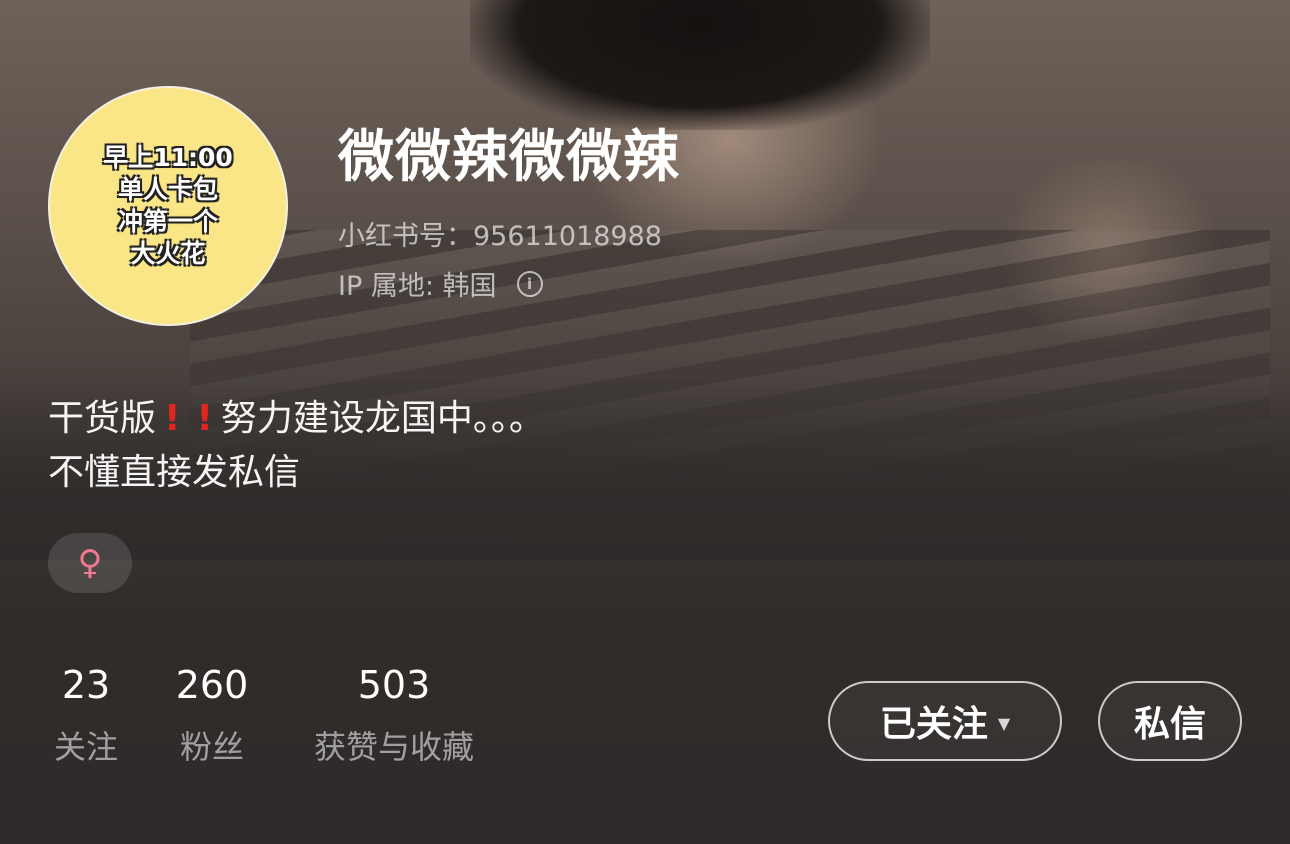  I want to click on profile-bio: 干货版!! 努力建设龙国中。。。 不懂直接发私信, so click(296, 446).